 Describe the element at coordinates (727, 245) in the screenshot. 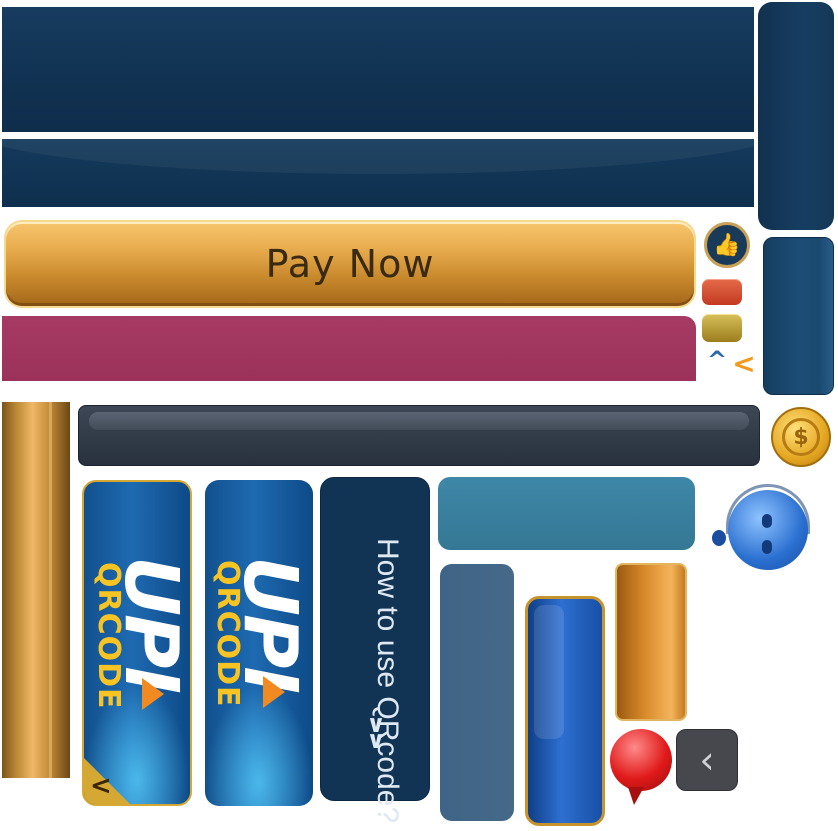

I see `thumbs-up-icon: 👍` at that location.